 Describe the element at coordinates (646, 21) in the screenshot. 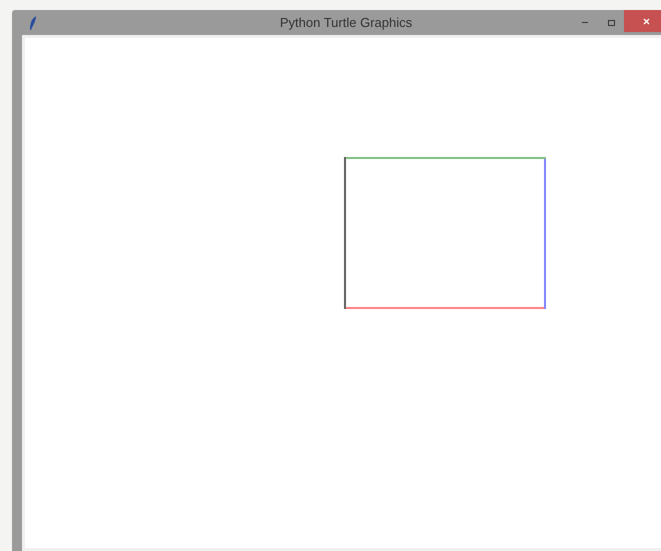

I see `close-icon` at that location.